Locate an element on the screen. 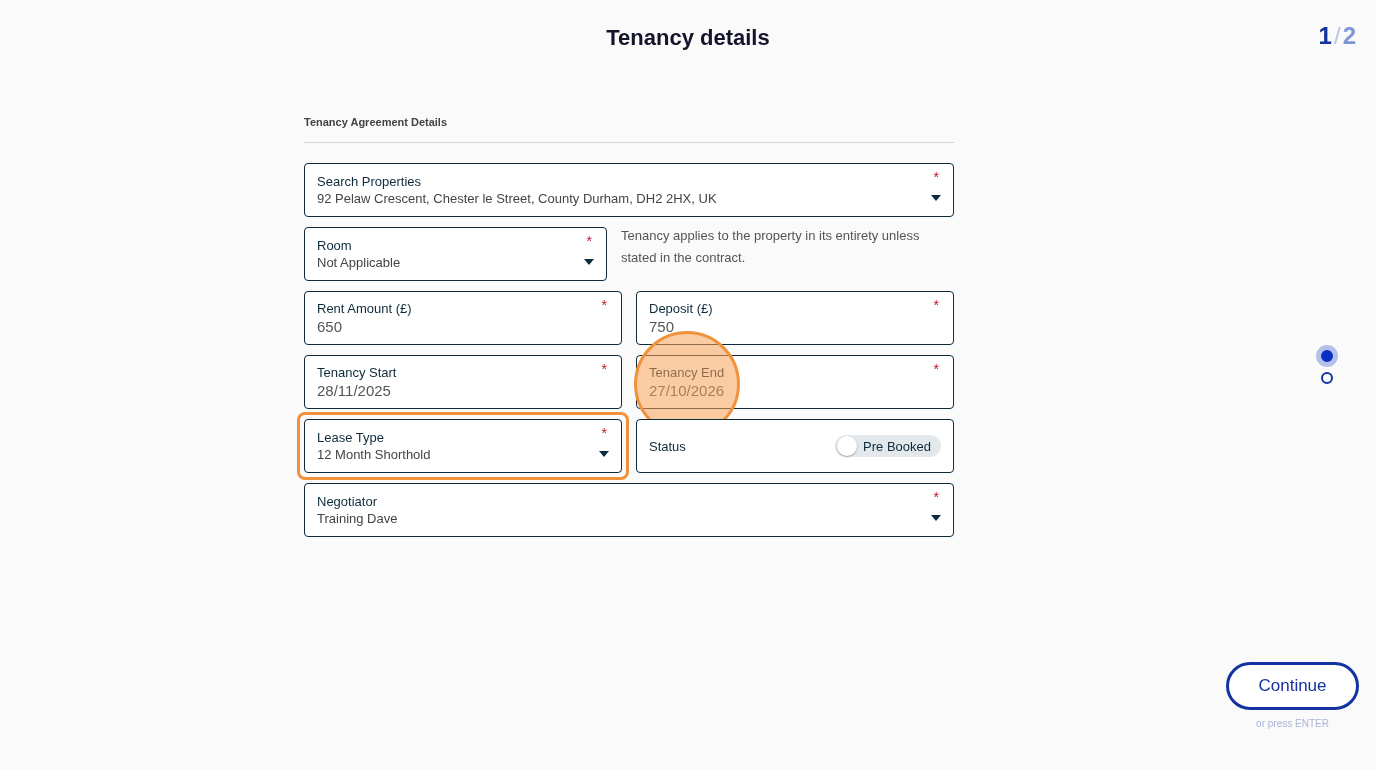 The height and width of the screenshot is (770, 1376). status-toggle: Pre Booked is located at coordinates (888, 446).